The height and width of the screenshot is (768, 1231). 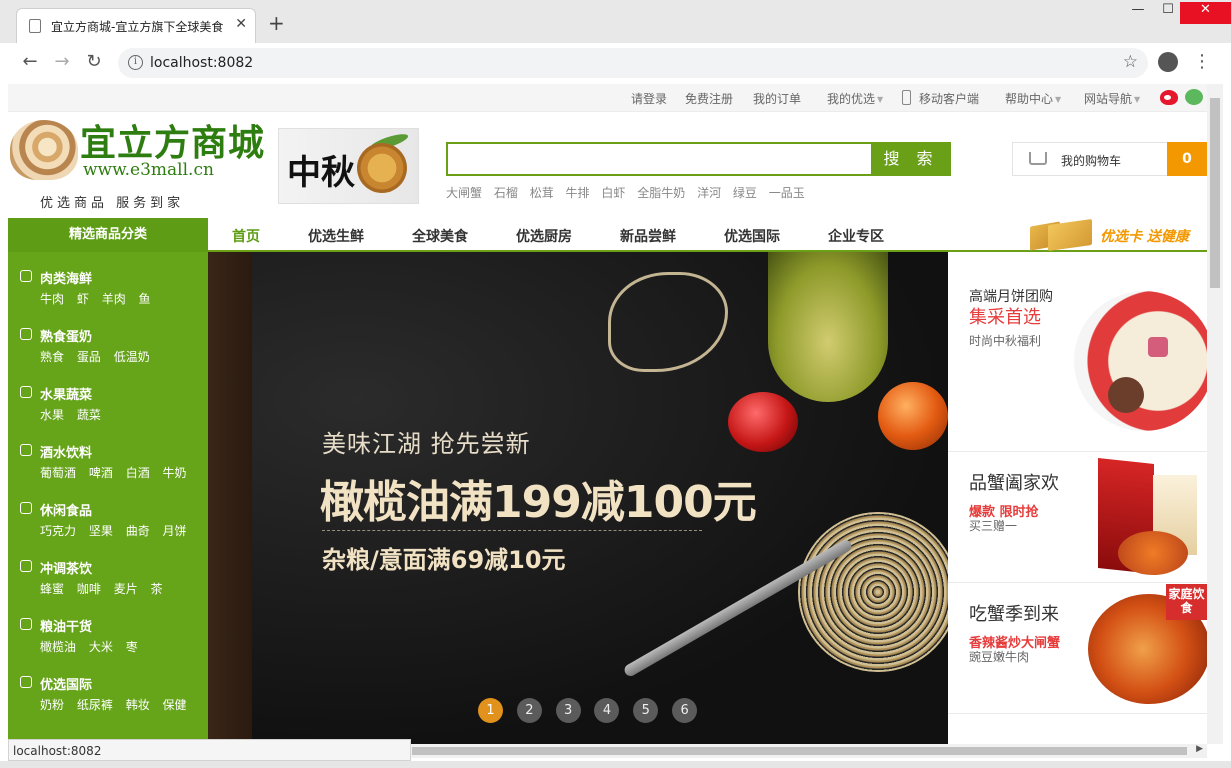 What do you see at coordinates (52, 356) in the screenshot?
I see `category-sub: 熟食` at bounding box center [52, 356].